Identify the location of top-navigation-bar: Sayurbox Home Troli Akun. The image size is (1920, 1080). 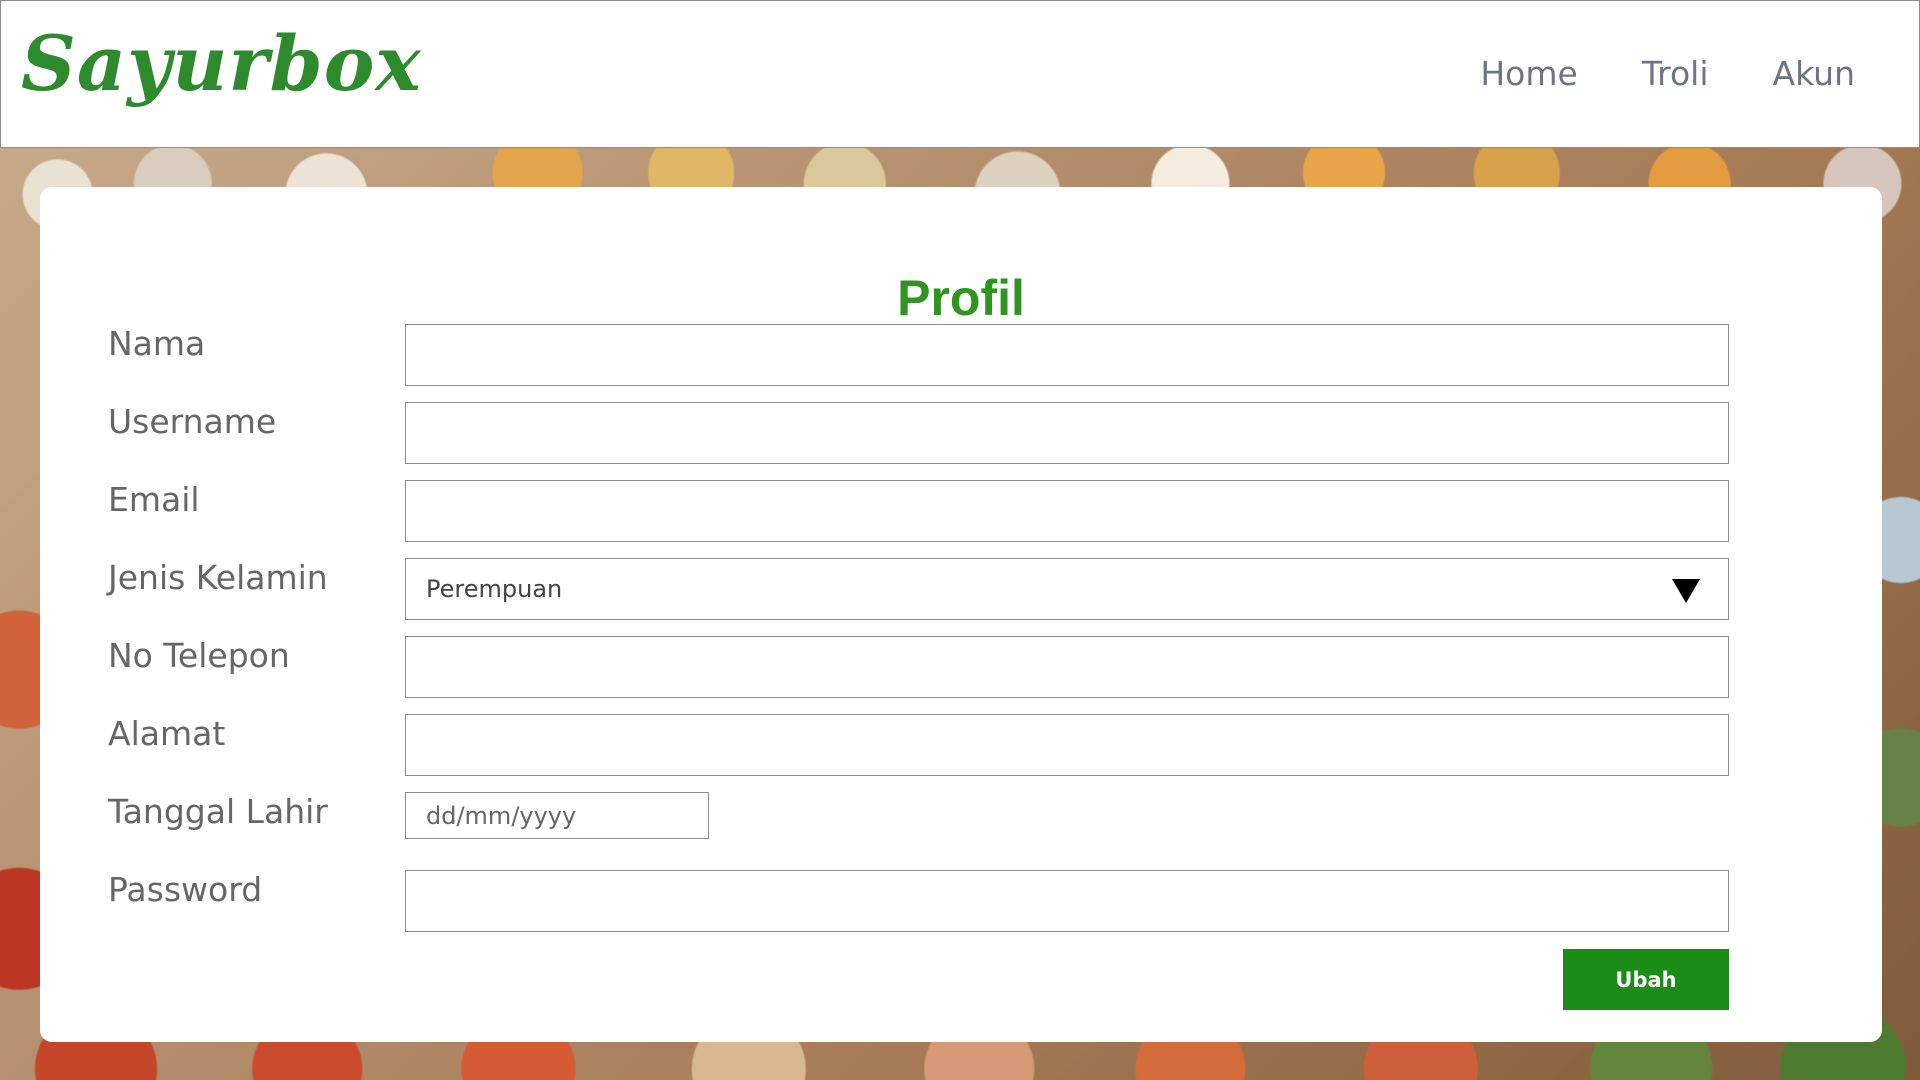
(960, 74).